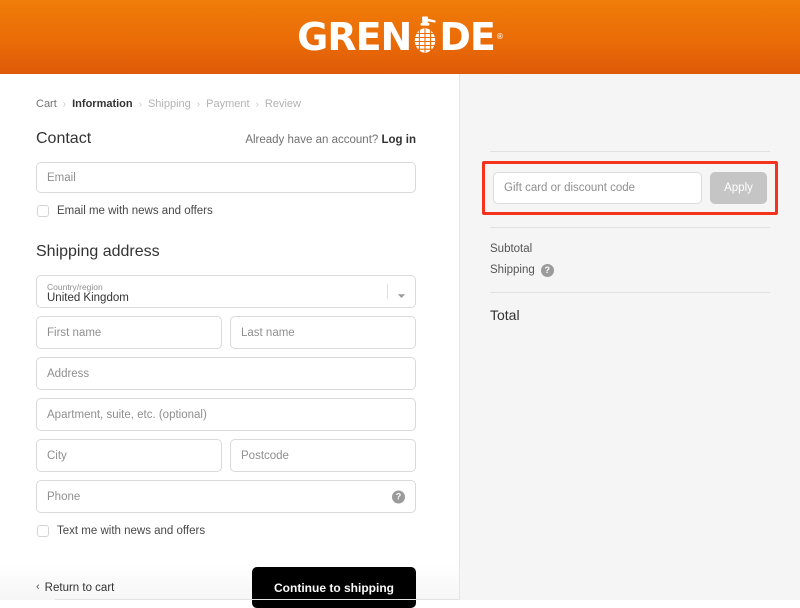 This screenshot has width=800, height=608. What do you see at coordinates (499, 36) in the screenshot?
I see `logo-trademark: ®` at bounding box center [499, 36].